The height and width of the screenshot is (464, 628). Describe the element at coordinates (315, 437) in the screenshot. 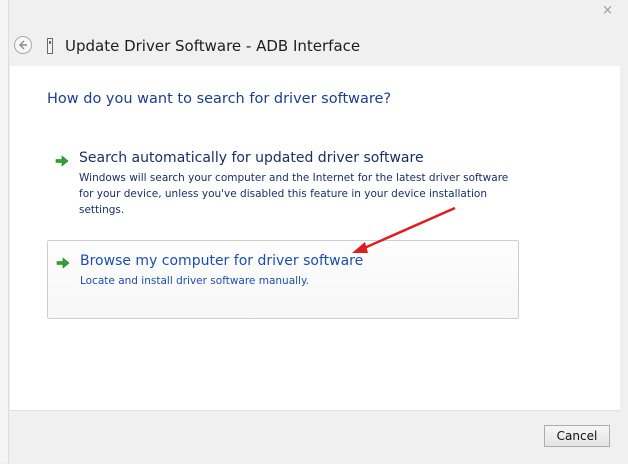

I see `dialog-footer: Cancel` at that location.